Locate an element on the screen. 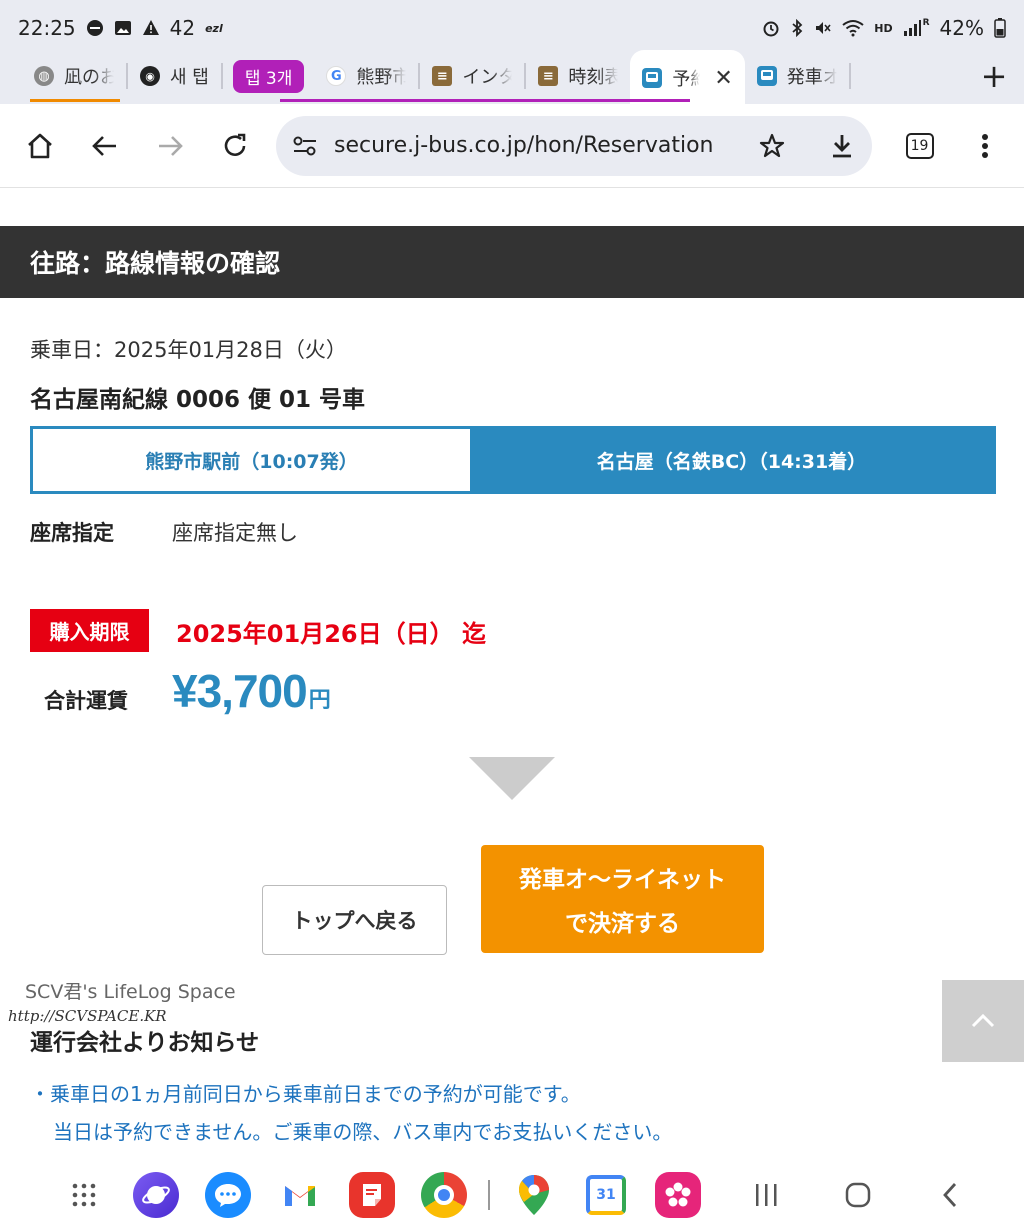 This screenshot has height=1230, width=1024. seat-label: 座席指定 is located at coordinates (72, 533).